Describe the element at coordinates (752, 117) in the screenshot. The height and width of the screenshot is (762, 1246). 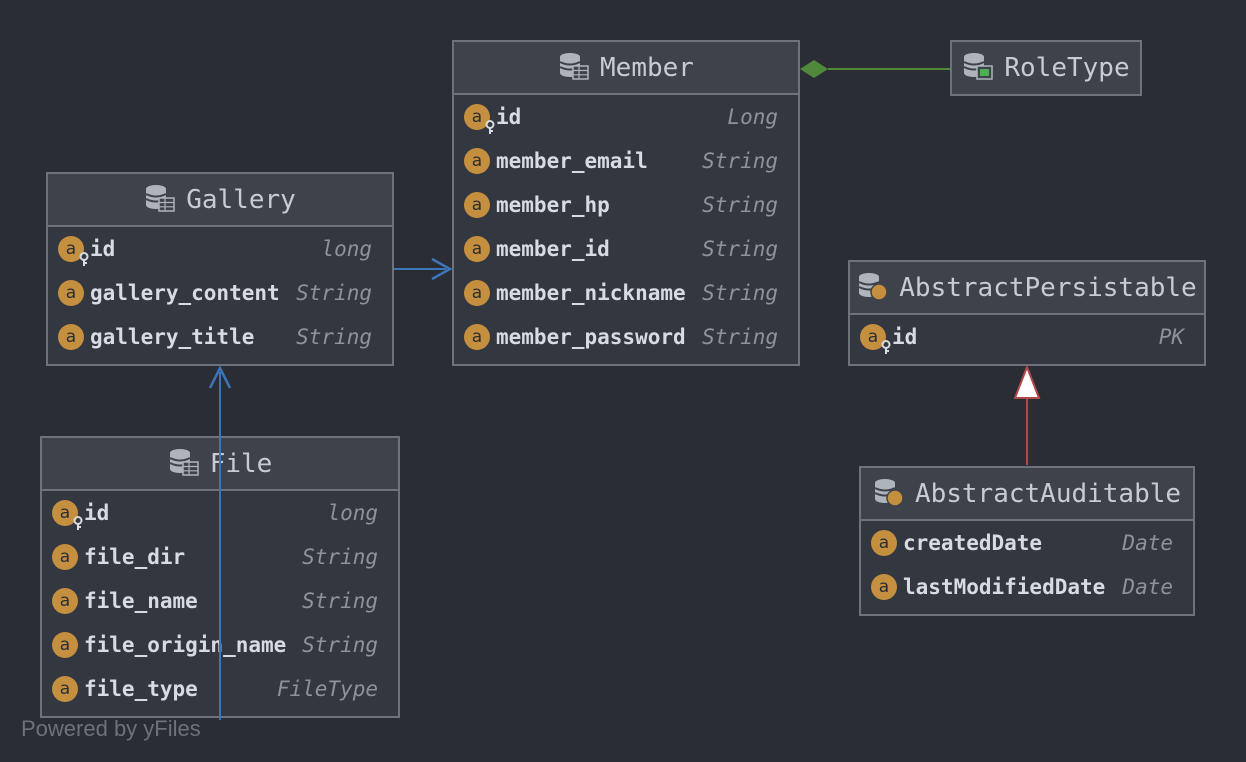
I see `field-type: Long` at that location.